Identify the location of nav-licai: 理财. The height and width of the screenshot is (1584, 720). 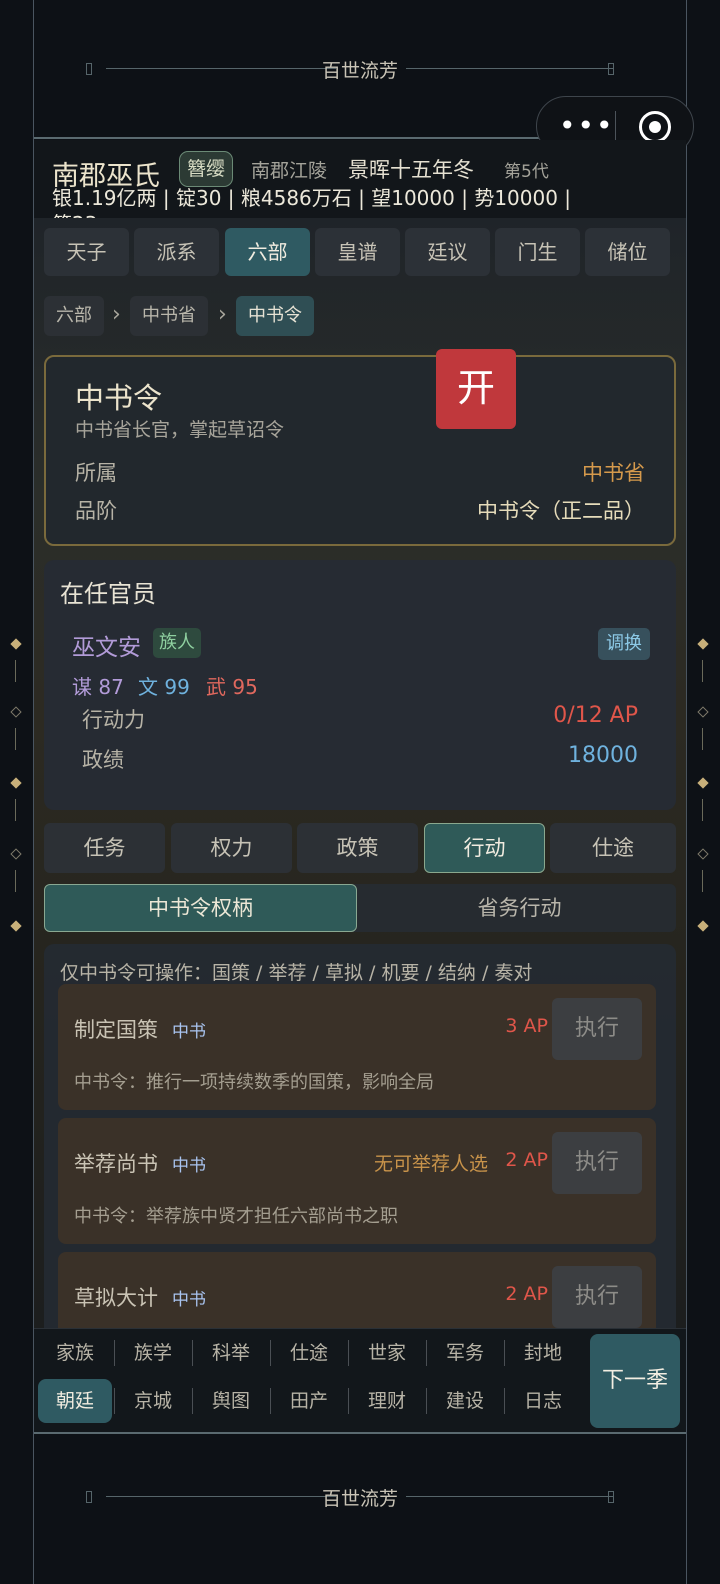
(387, 1401).